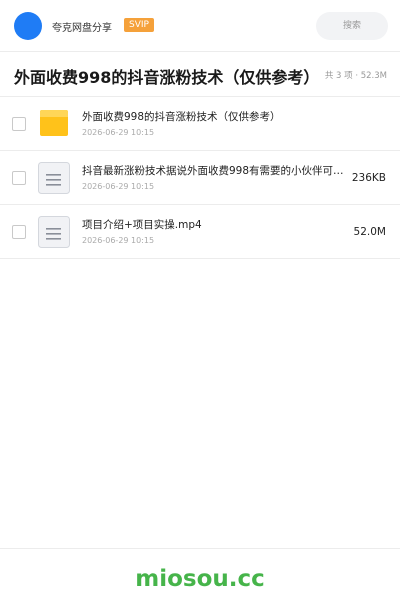  What do you see at coordinates (200, 26) in the screenshot?
I see `share-header: 夸克网盘分享 SVIP 搜索` at bounding box center [200, 26].